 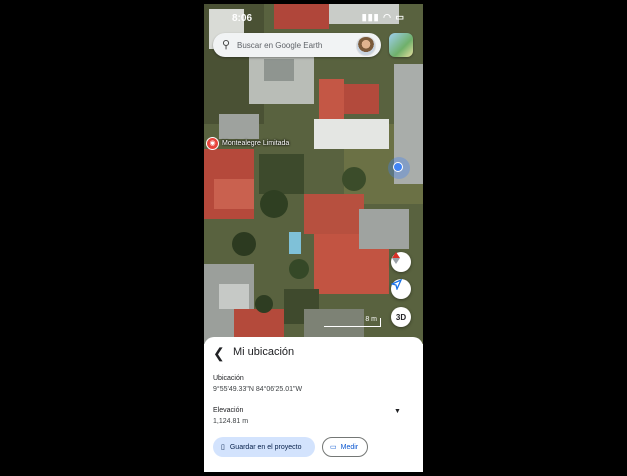 What do you see at coordinates (399, 168) in the screenshot?
I see `current-location-dot` at bounding box center [399, 168].